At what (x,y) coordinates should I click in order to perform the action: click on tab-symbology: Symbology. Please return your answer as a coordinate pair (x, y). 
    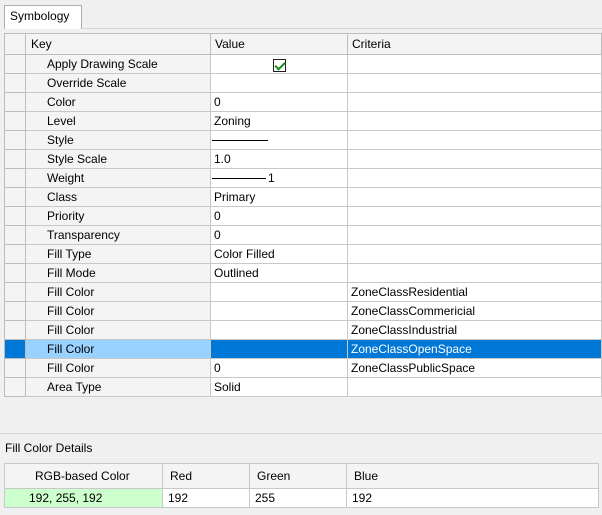
    Looking at the image, I should click on (43, 17).